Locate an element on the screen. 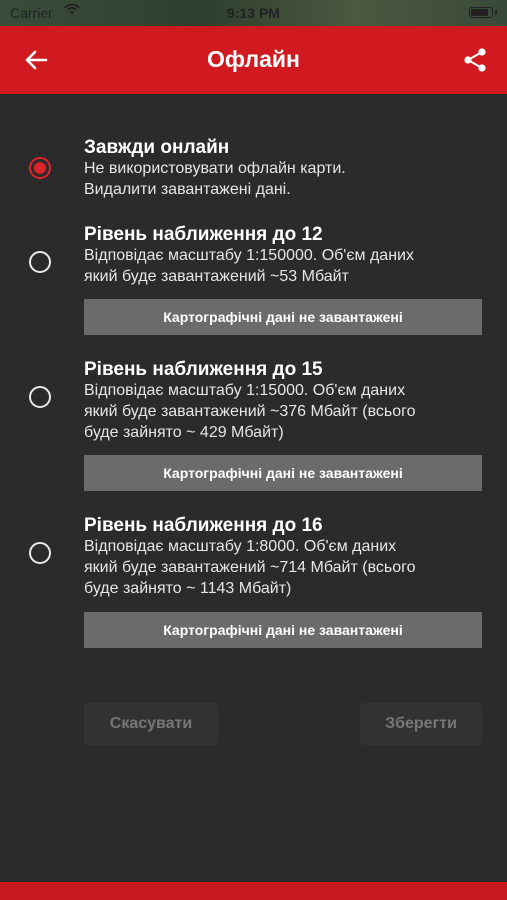  status-bar: Carrier 9:13 PM is located at coordinates (253, 13).